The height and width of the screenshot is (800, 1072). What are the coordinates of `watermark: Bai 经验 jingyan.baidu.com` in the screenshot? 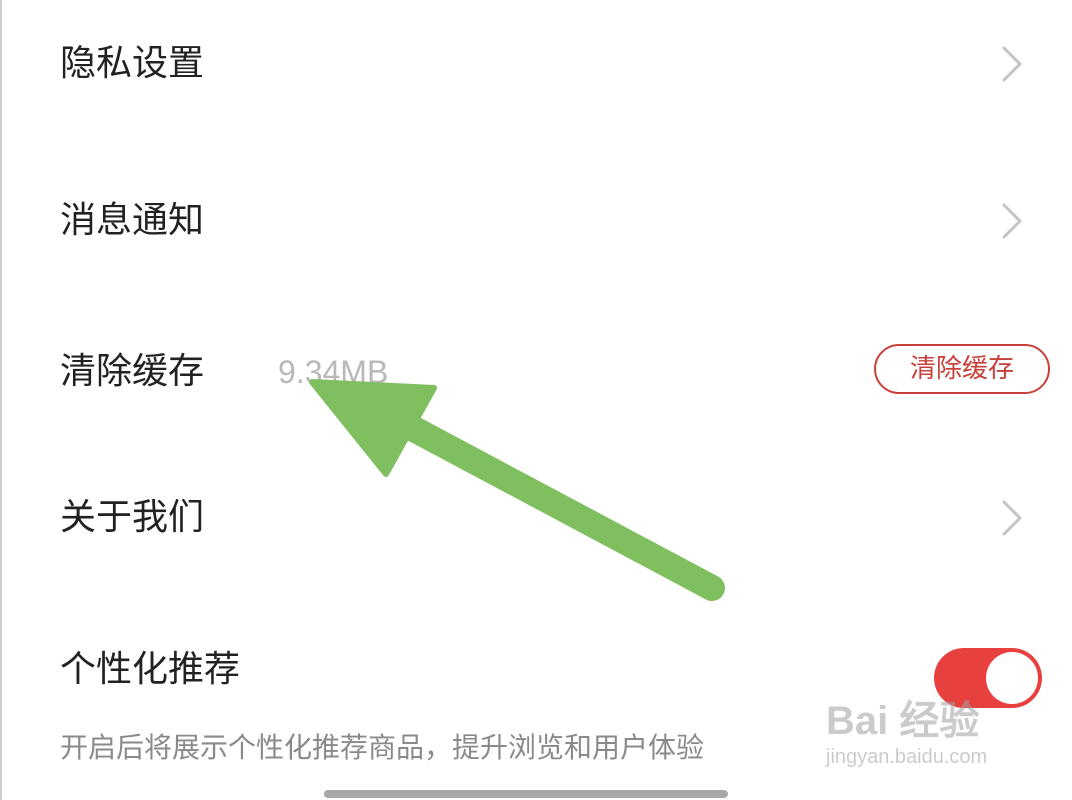 It's located at (946, 738).